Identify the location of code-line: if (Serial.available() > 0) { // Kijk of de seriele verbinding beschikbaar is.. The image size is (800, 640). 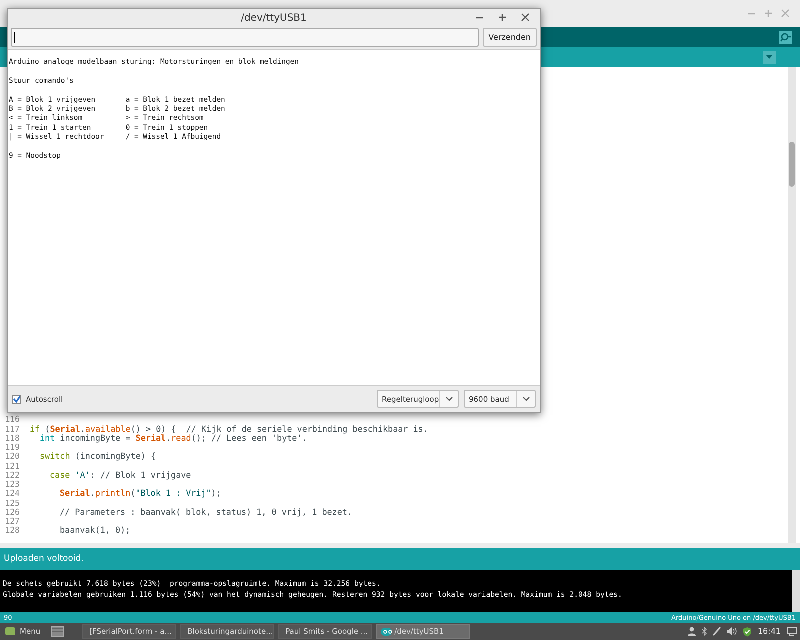
(229, 429).